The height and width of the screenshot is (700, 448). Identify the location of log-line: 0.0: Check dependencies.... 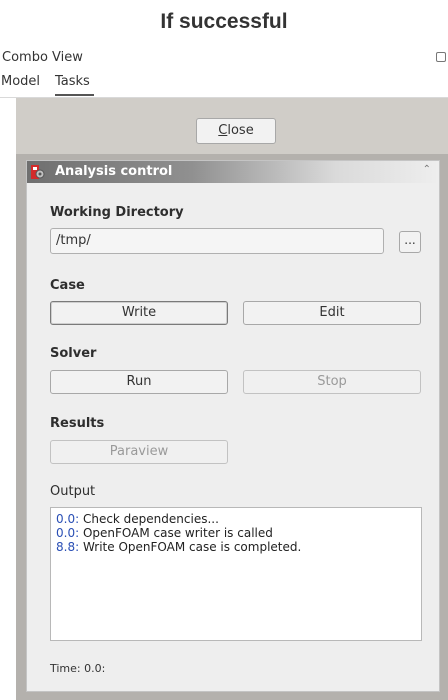
(236, 519).